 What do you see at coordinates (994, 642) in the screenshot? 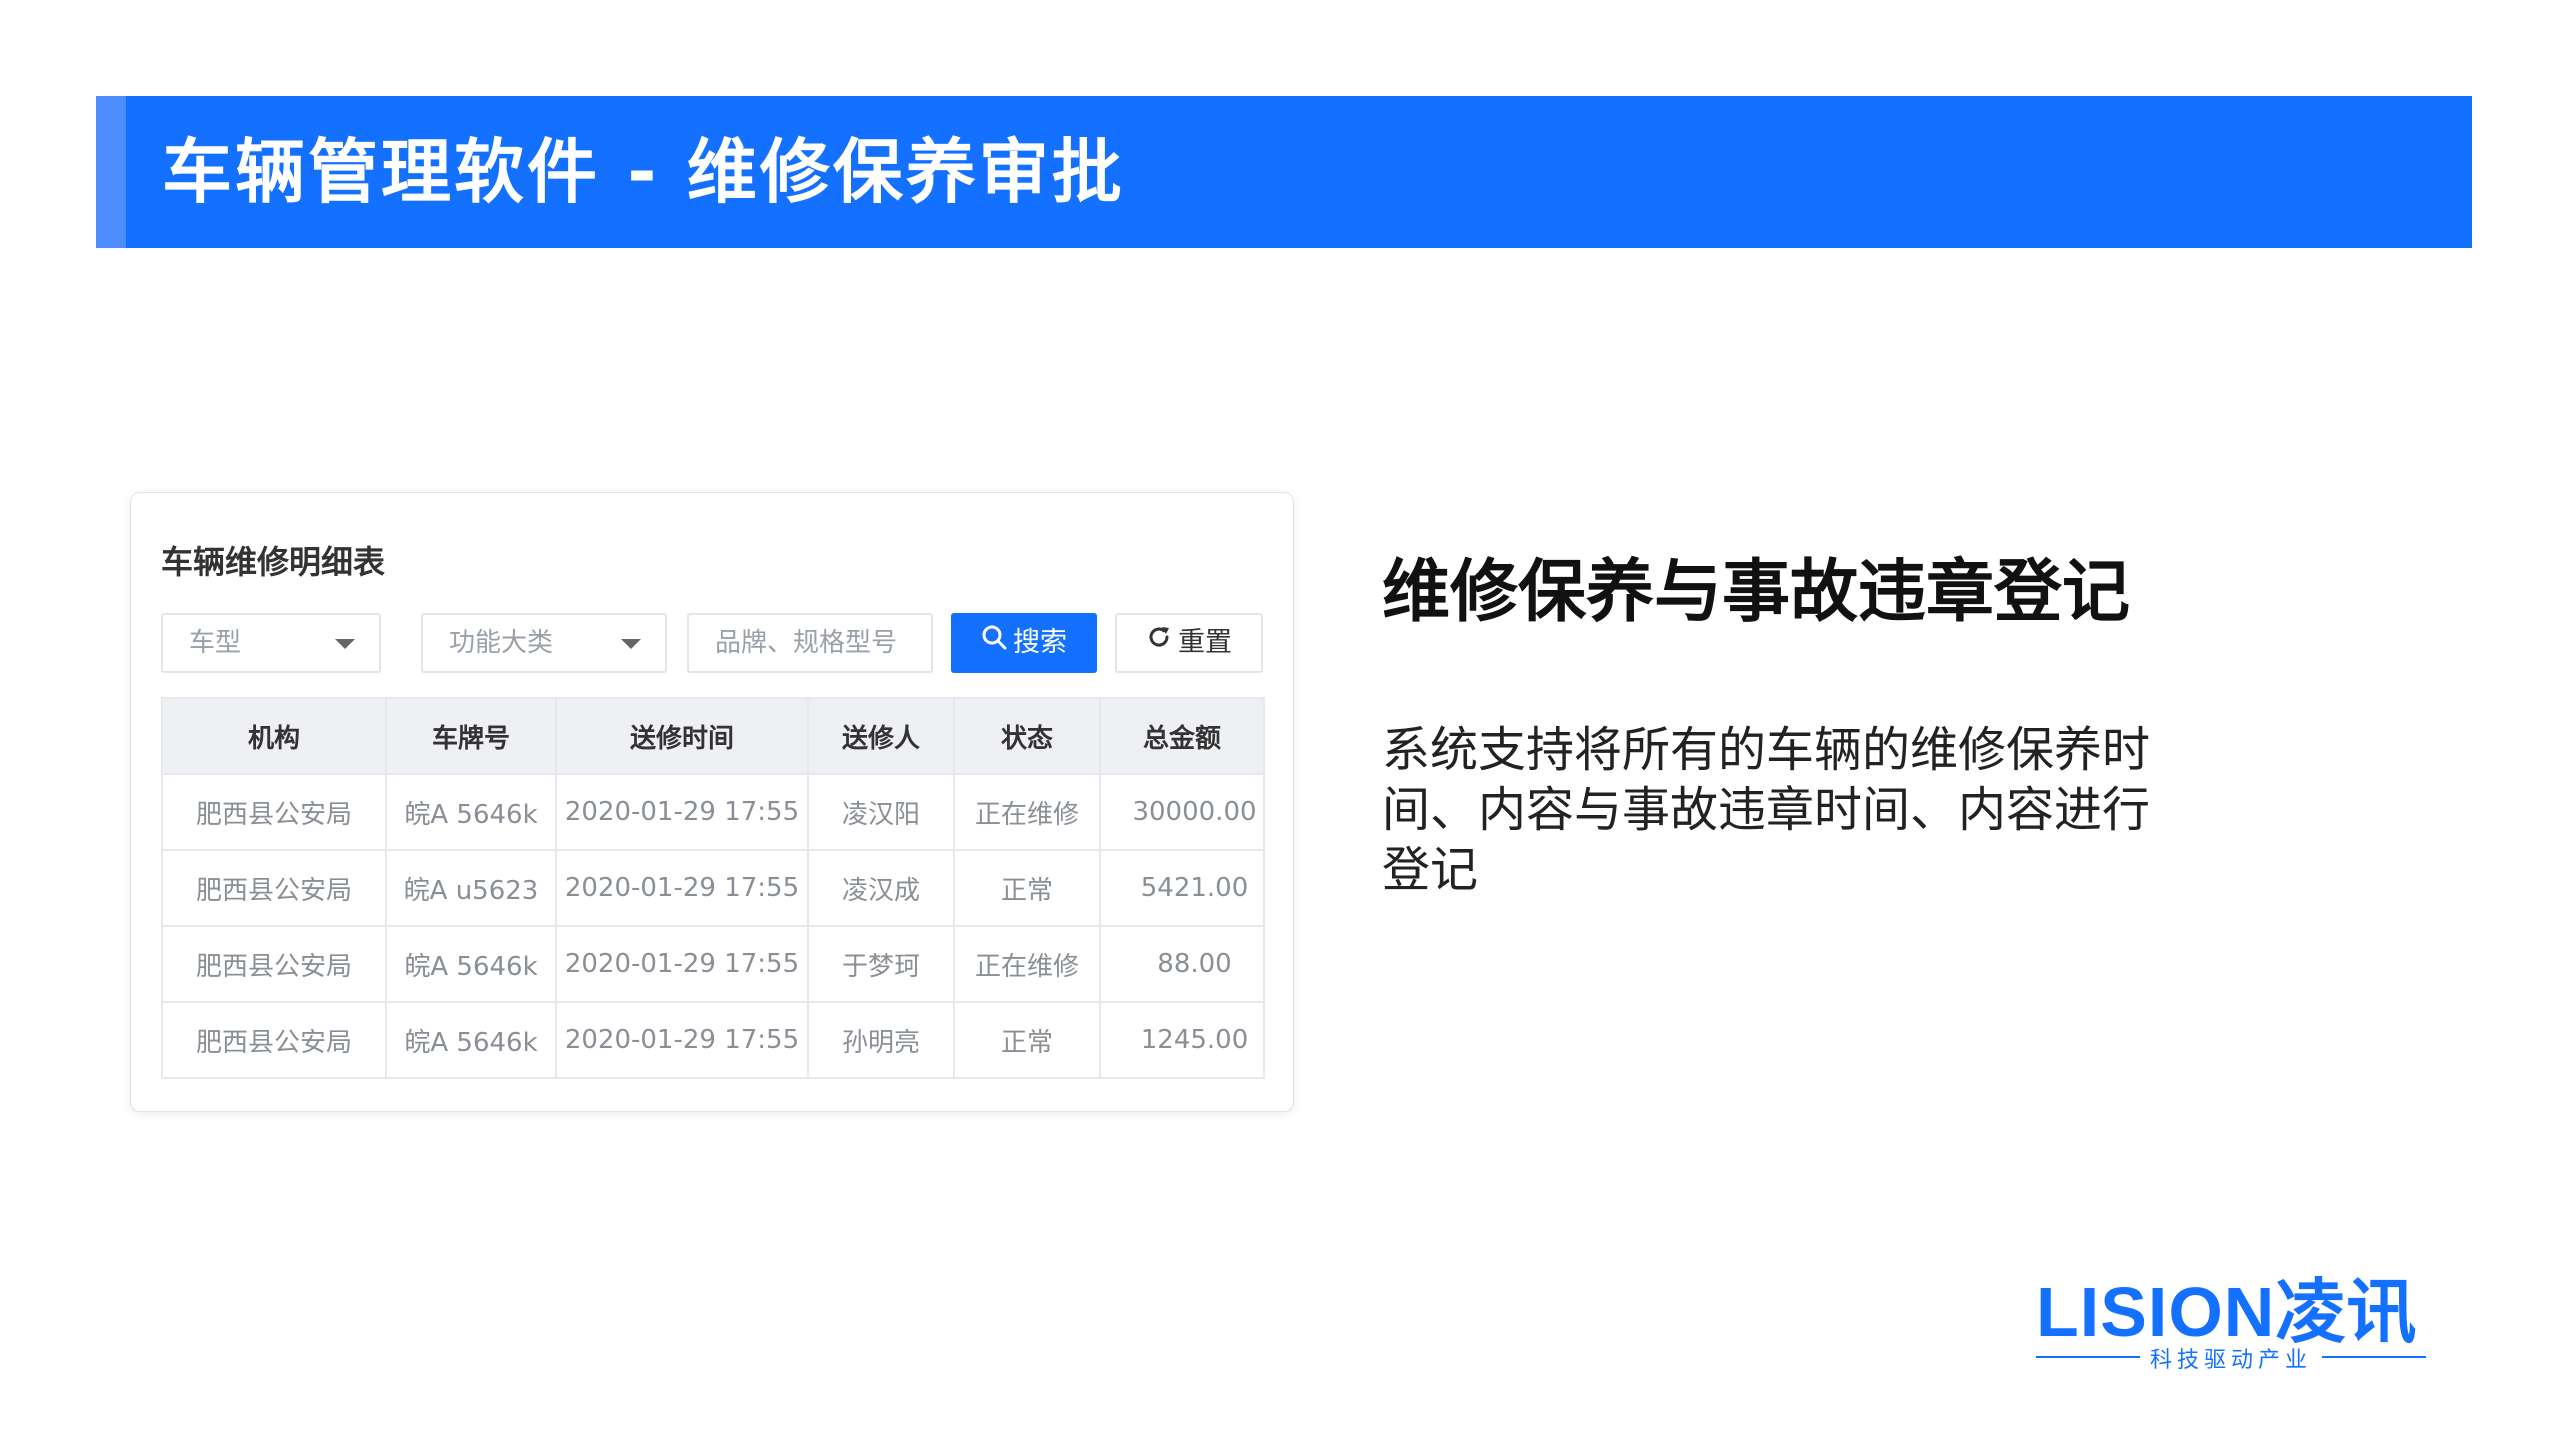
I see `search-icon` at bounding box center [994, 642].